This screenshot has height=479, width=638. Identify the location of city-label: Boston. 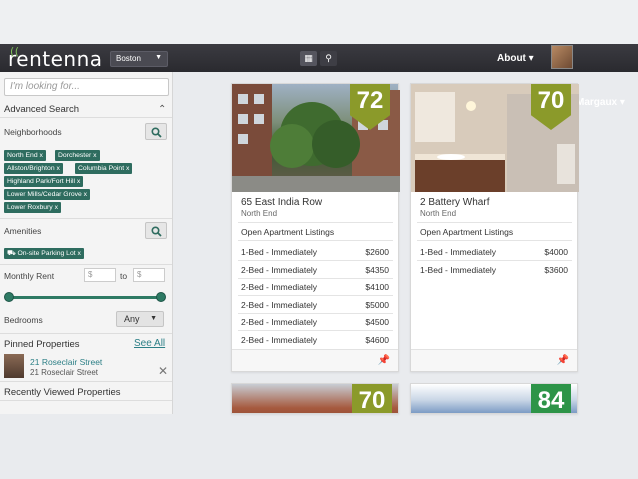
(128, 58).